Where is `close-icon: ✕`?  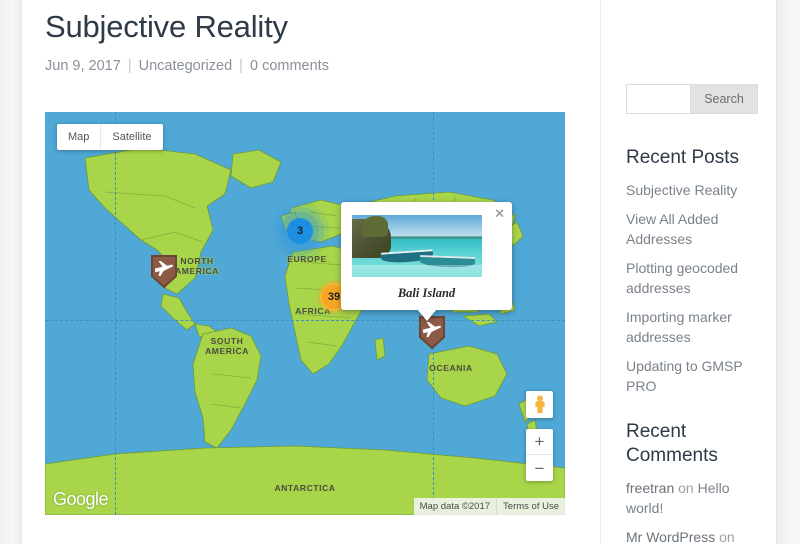
close-icon: ✕ is located at coordinates (499, 213).